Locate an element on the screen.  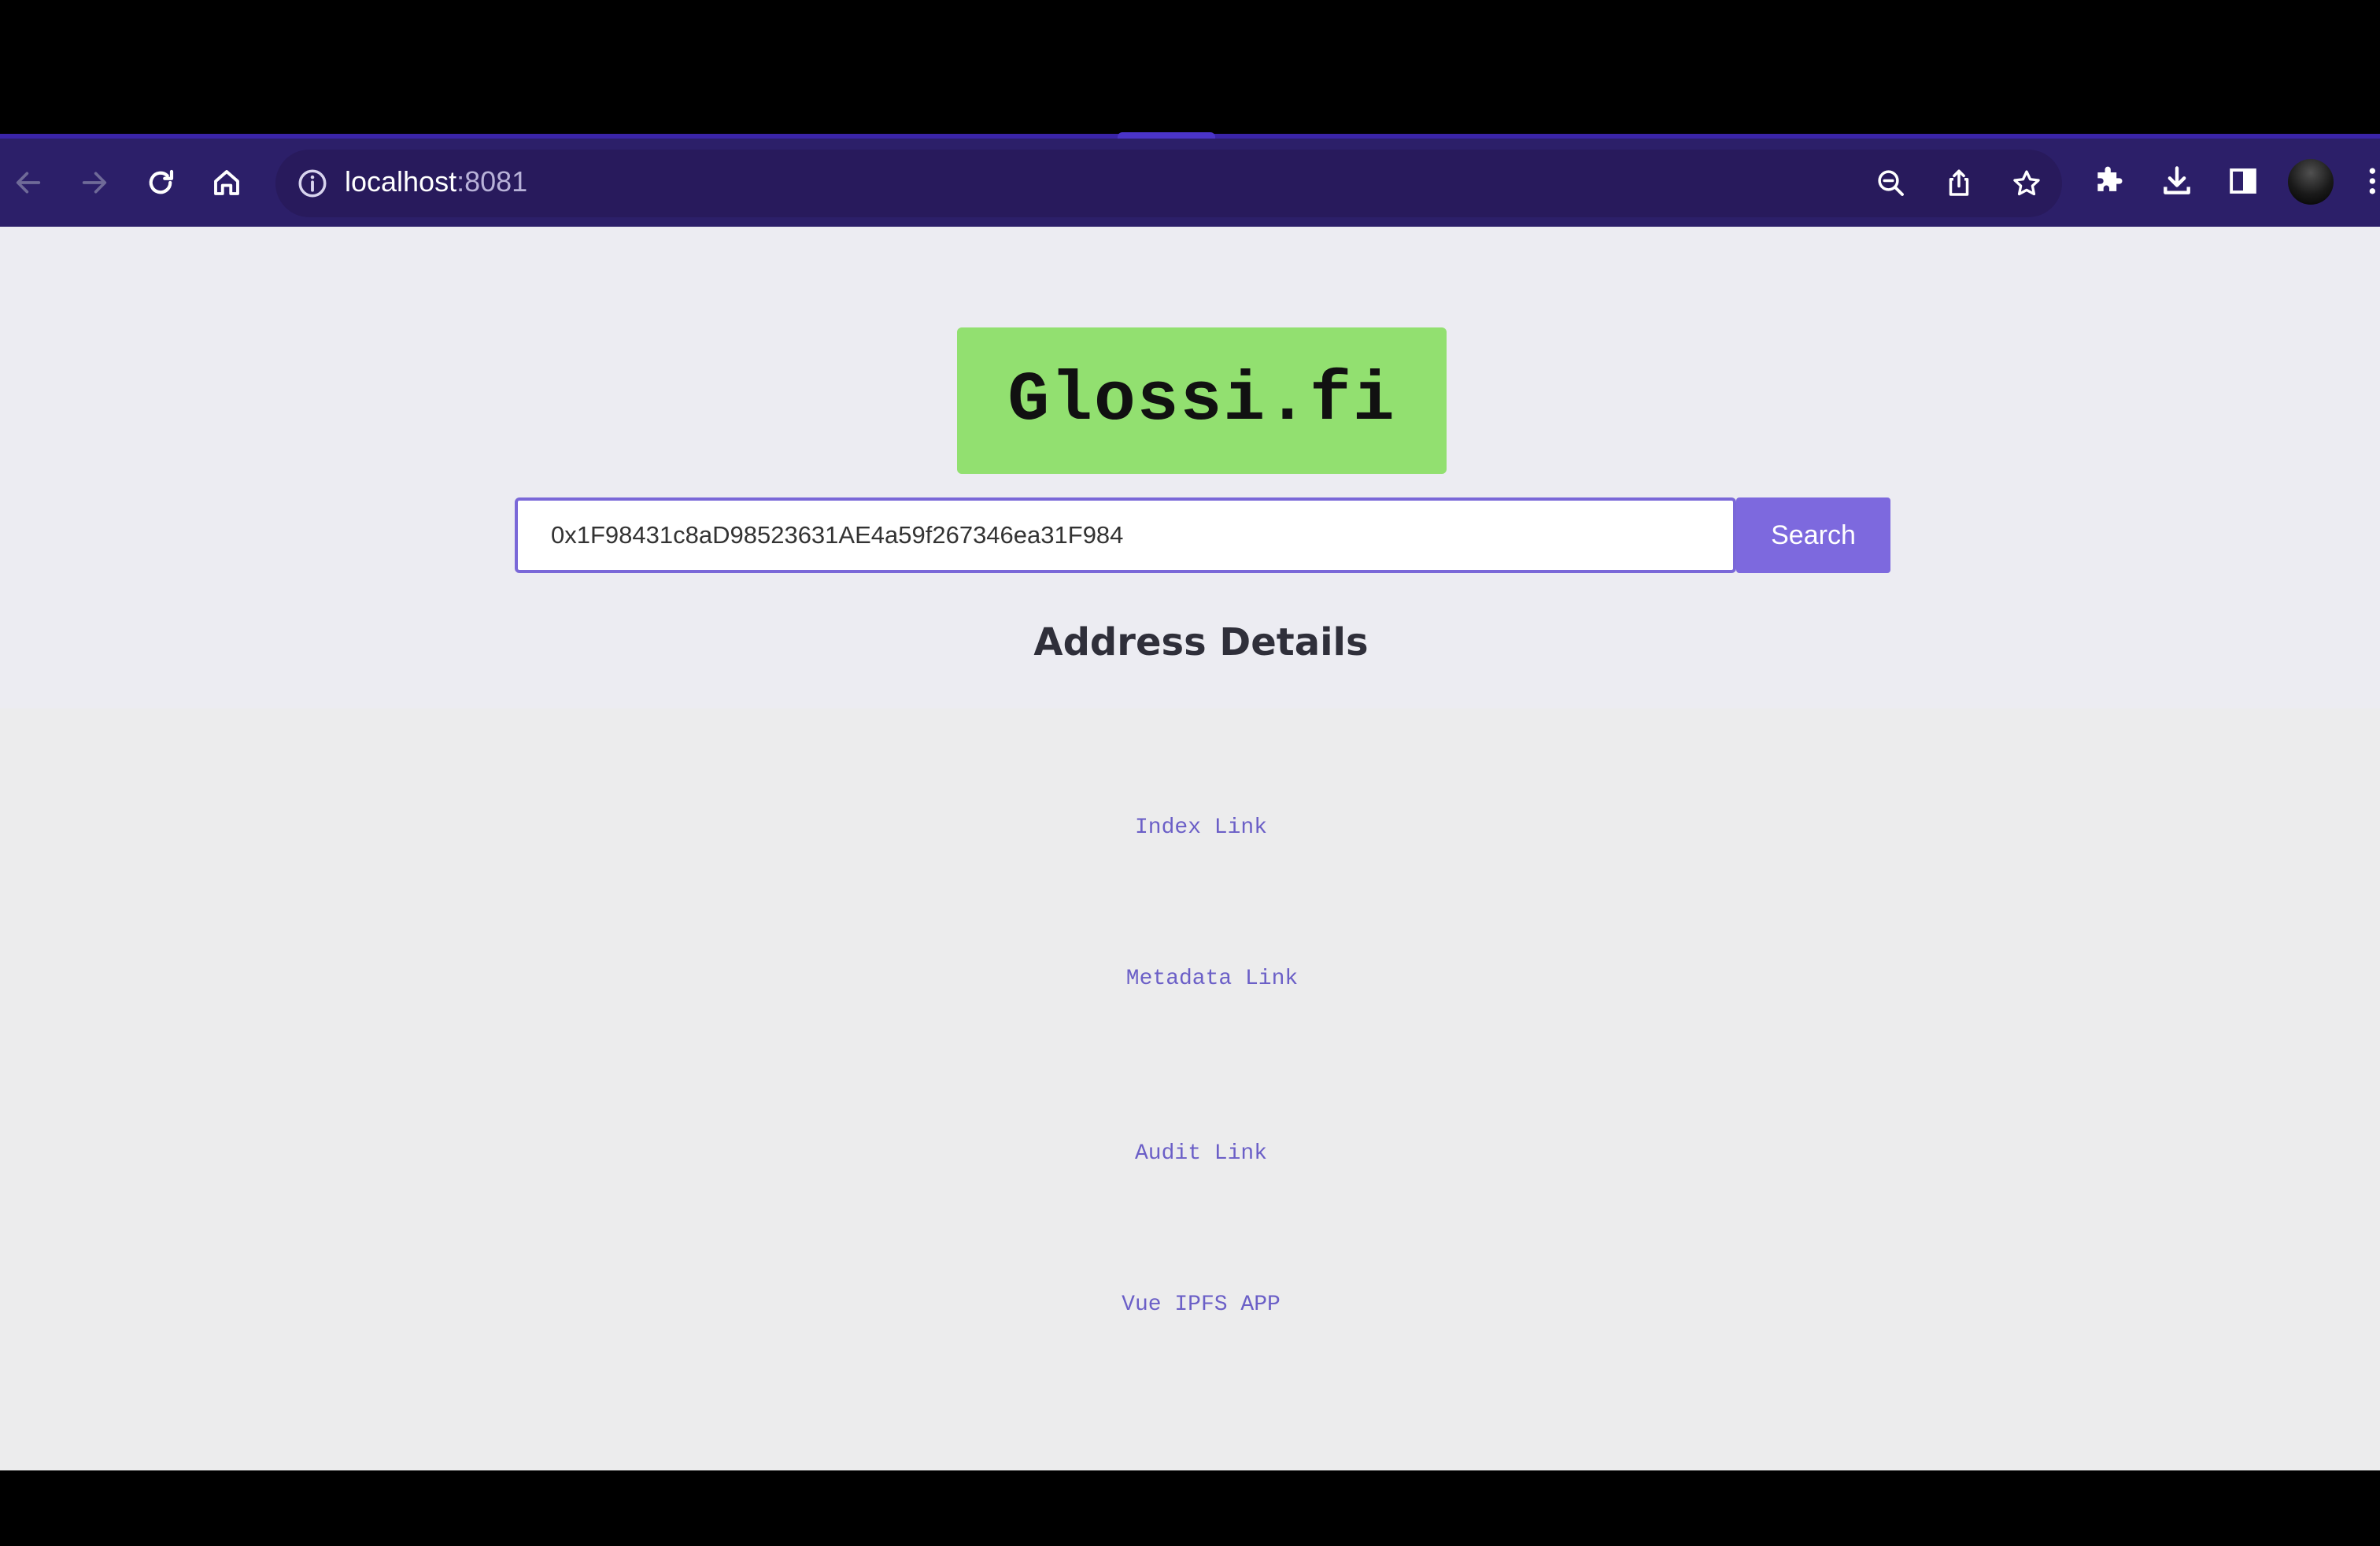
page-title: Address Details is located at coordinates (1201, 642).